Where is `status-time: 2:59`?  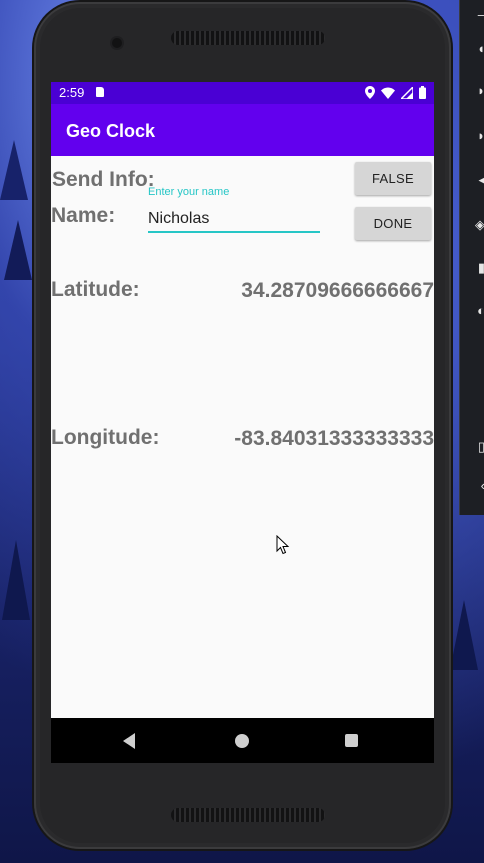
status-time: 2:59 is located at coordinates (72, 92).